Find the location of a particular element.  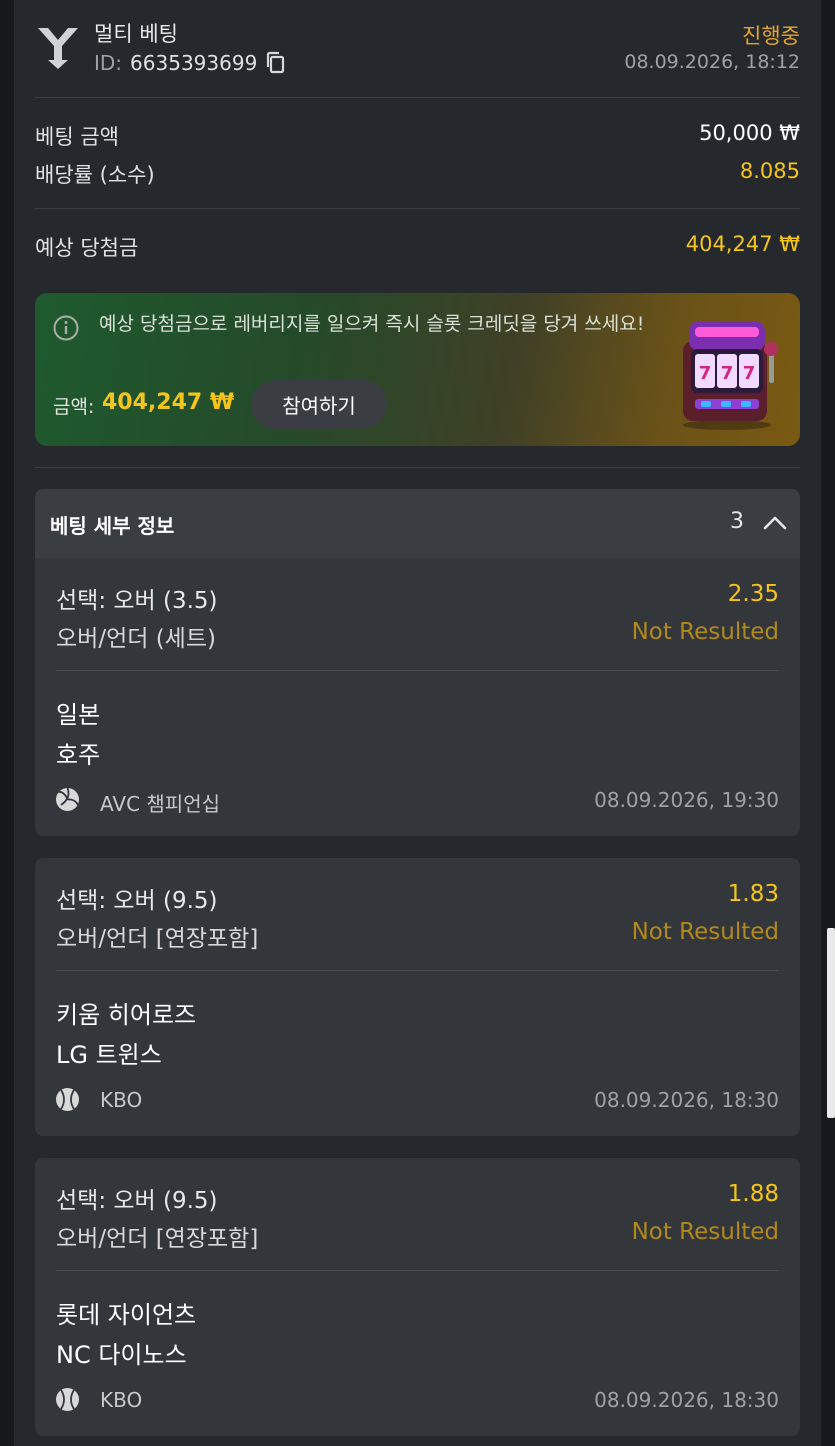

home-team: 롯데 자이언츠 is located at coordinates (126, 1315).